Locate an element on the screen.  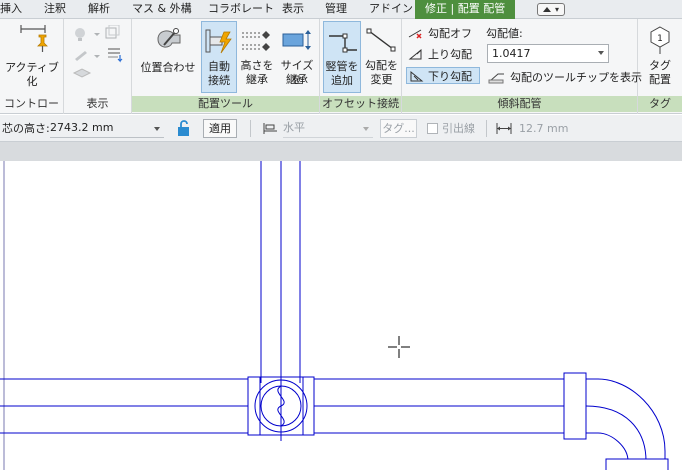
slope-up-label: 上り勾配 is located at coordinates (450, 54).